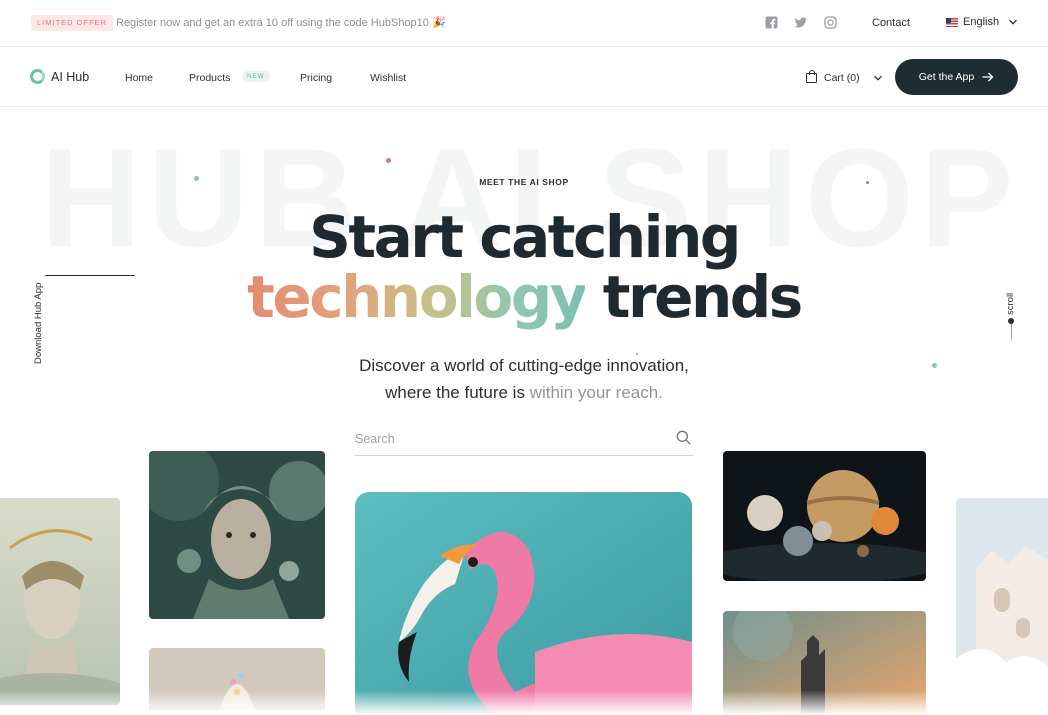  I want to click on new-badge: NEW, so click(256, 76).